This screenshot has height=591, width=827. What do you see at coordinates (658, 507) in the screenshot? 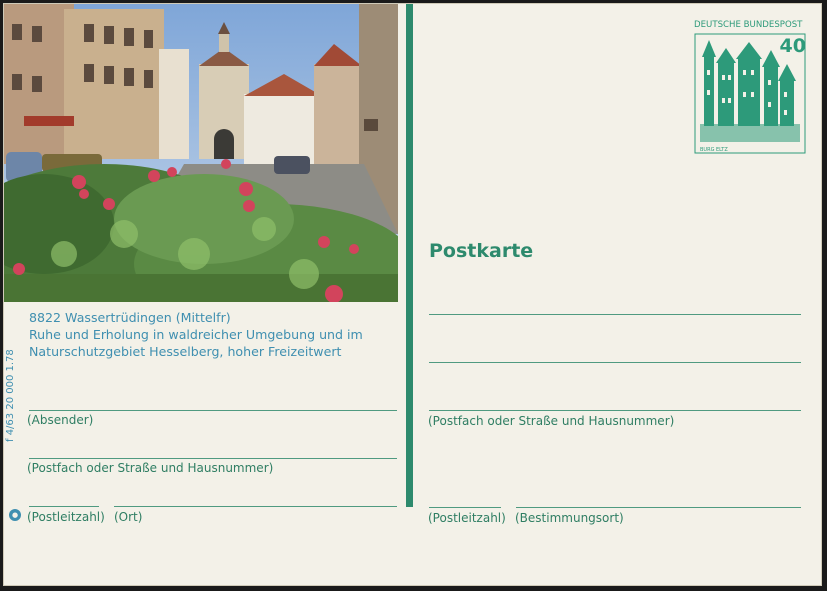
I see `right-destination-line` at bounding box center [658, 507].